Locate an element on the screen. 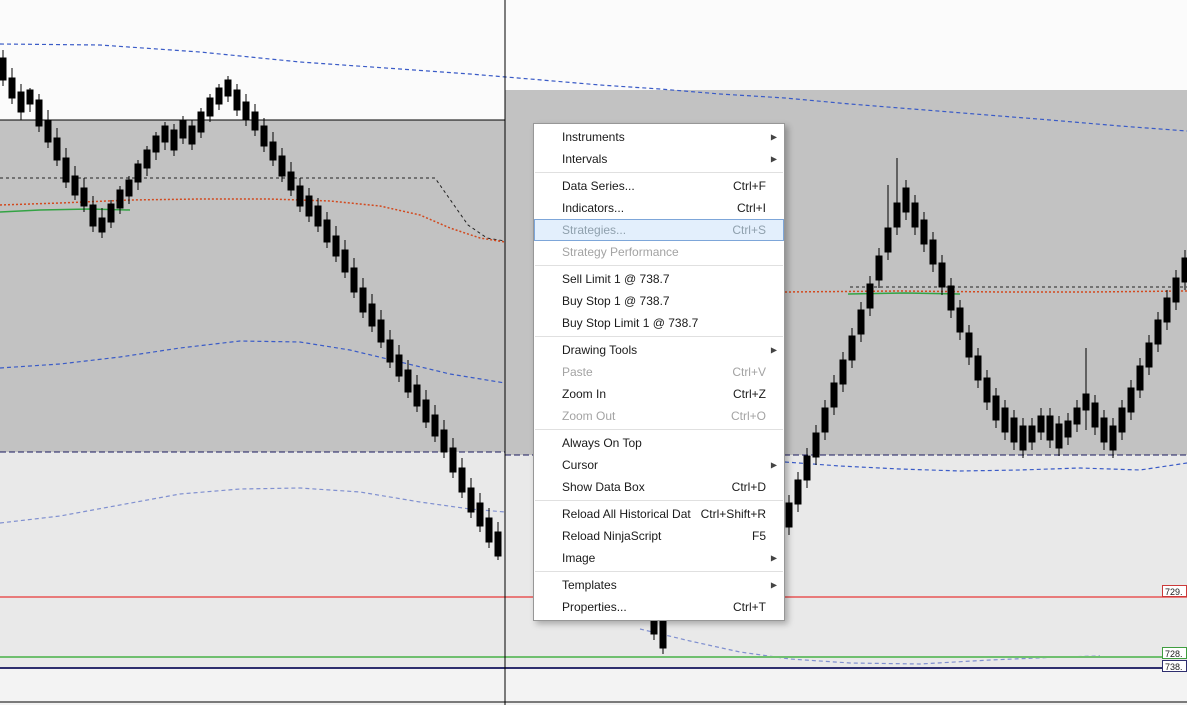  menu-item-show-data-box: Show Data Box Ctrl+D is located at coordinates (659, 487).